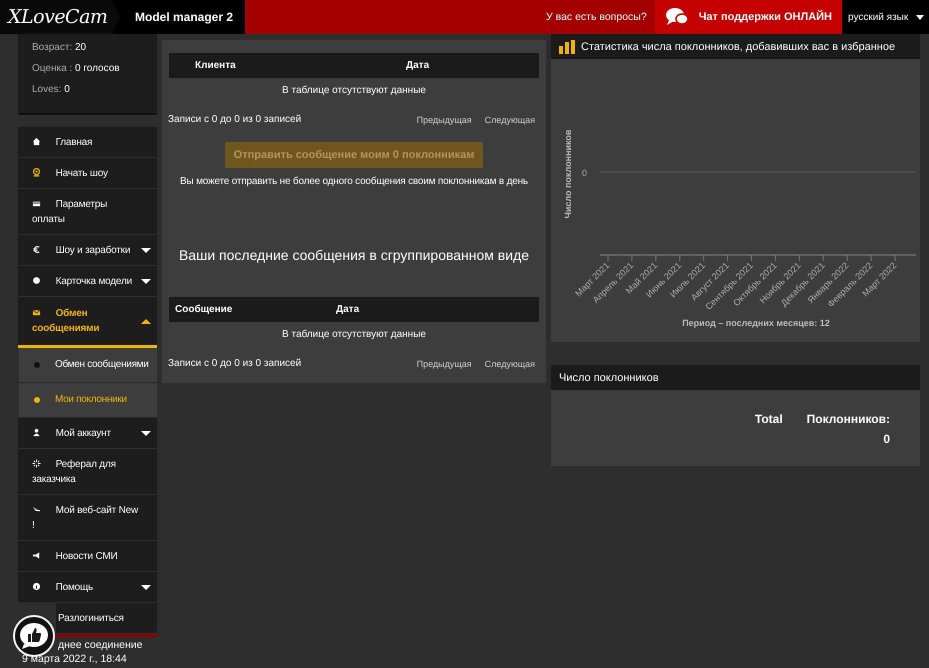 The width and height of the screenshot is (929, 668). I want to click on info-icon, so click(36, 586).